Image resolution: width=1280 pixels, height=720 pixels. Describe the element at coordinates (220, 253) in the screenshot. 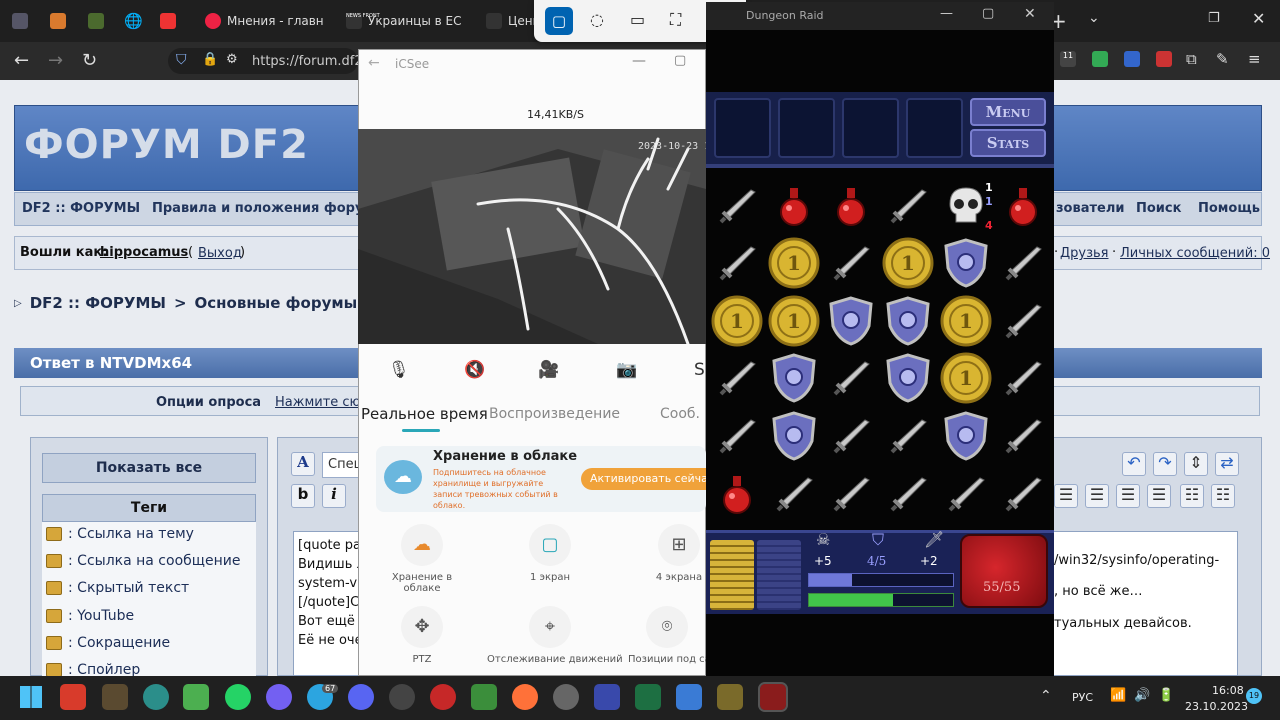

I see `logout-link: Выход` at that location.